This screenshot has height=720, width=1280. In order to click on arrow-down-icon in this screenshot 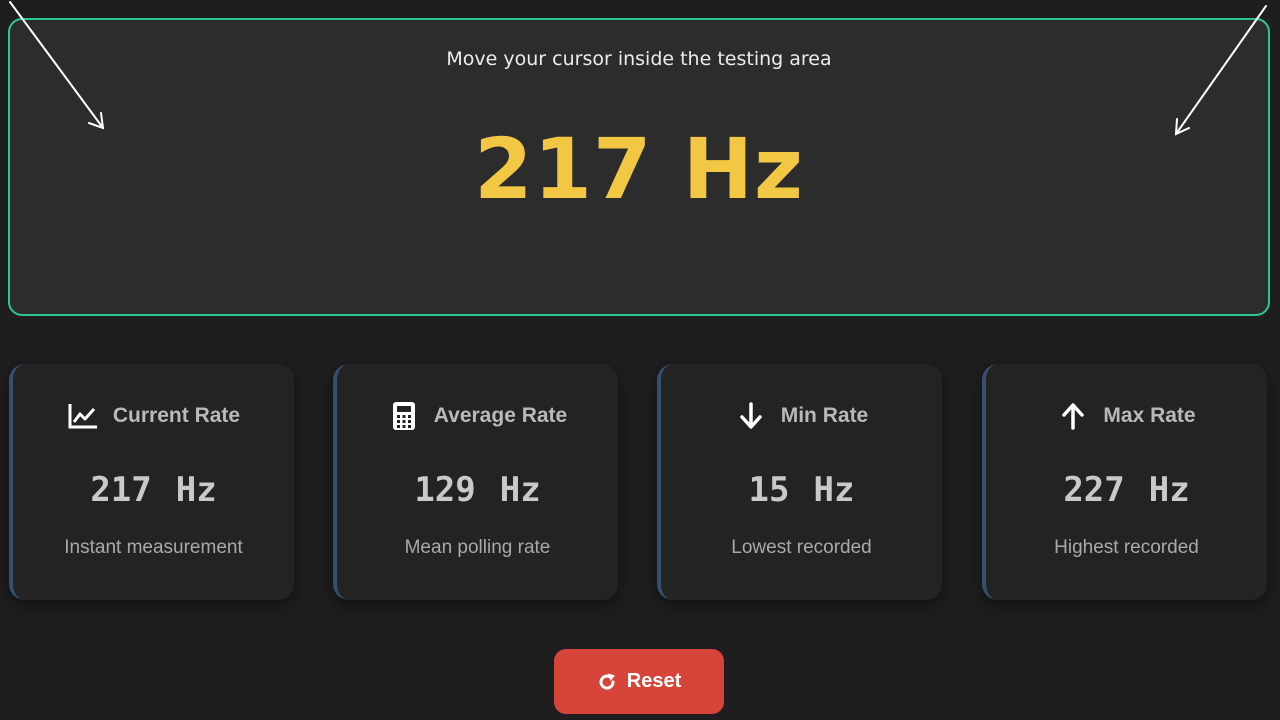, I will do `click(751, 416)`.